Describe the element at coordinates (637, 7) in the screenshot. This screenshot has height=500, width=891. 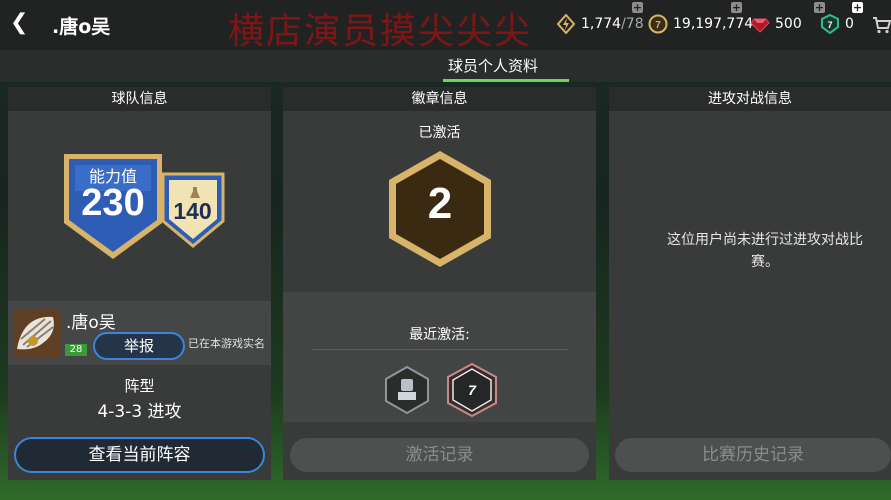
I see `add-energy-icon: +` at that location.